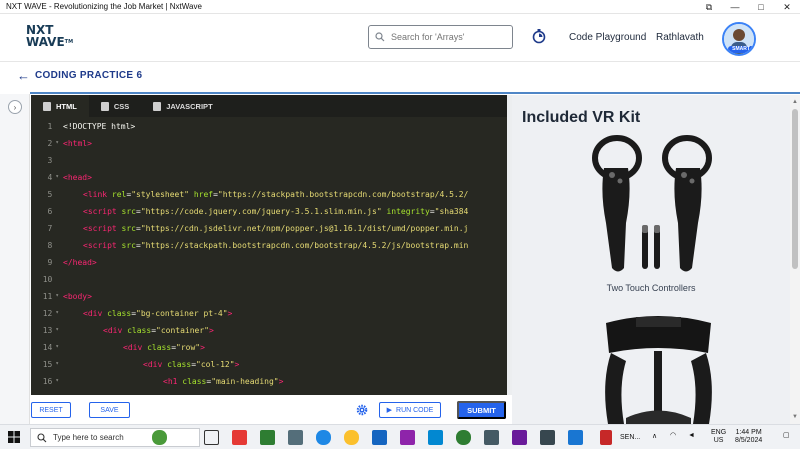 Image resolution: width=800 pixels, height=449 pixels. What do you see at coordinates (46, 279) in the screenshot?
I see `line-number: 10` at bounding box center [46, 279].